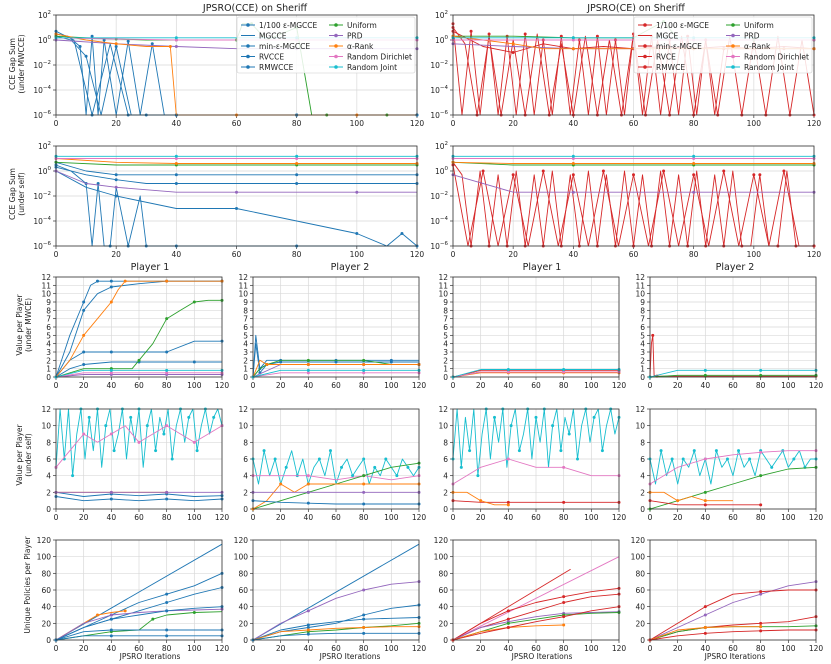 The width and height of the screenshot is (831, 664). What do you see at coordinates (245, 319) in the screenshot?
I see `y-tick-label: 7` at bounding box center [245, 319].